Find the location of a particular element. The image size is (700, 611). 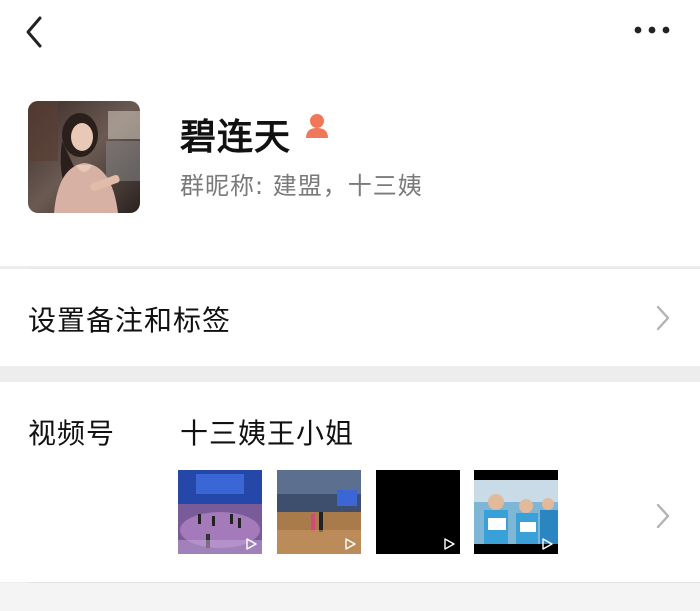

section-gap is located at coordinates (350, 374).